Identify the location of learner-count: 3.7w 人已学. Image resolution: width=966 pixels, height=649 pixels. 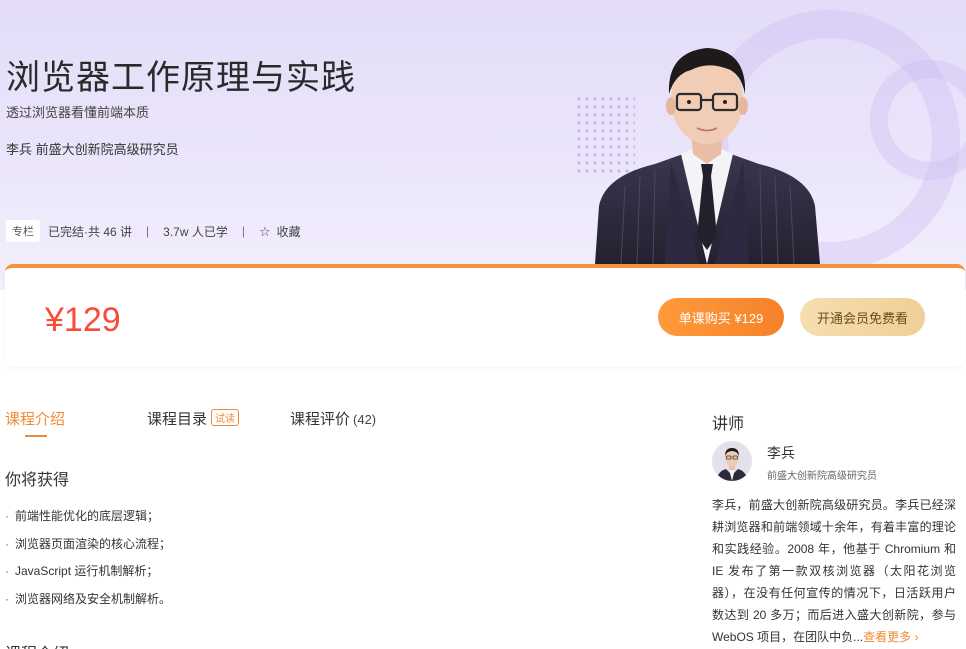
(195, 231).